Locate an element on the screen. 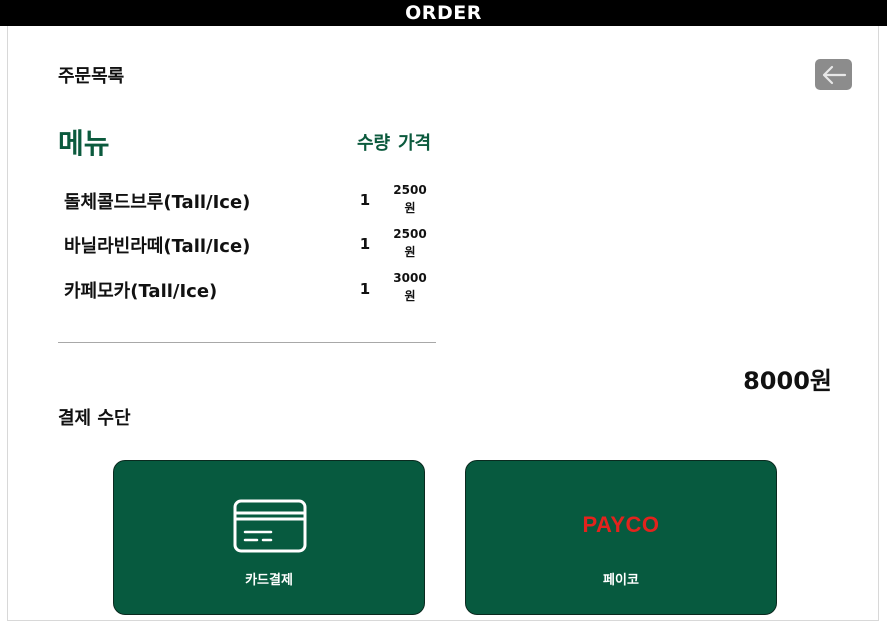 The height and width of the screenshot is (629, 887). back-button is located at coordinates (833, 74).